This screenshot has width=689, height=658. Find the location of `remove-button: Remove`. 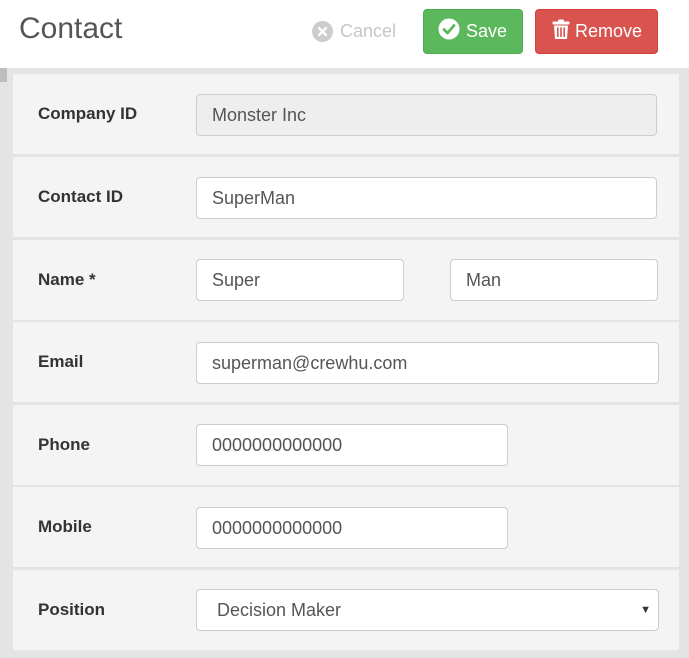

remove-button: Remove is located at coordinates (596, 31).